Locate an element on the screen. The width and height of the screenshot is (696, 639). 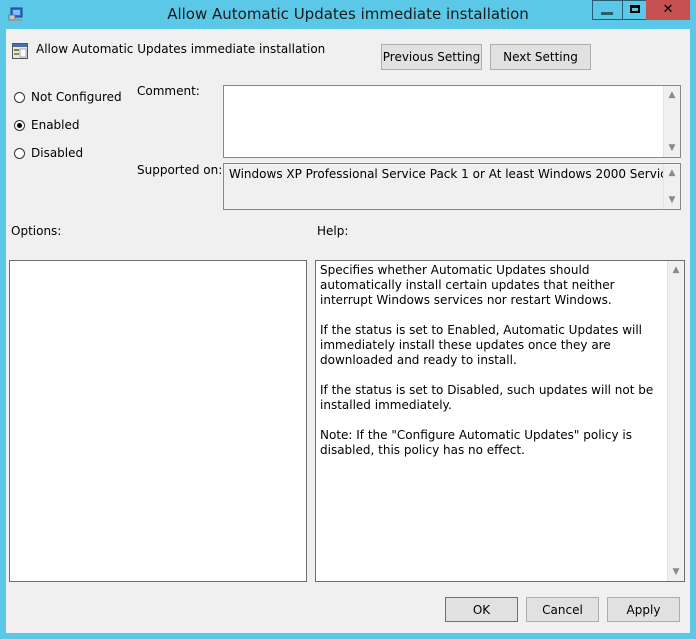
supported-scrollbar: ▲ ▼ is located at coordinates (671, 186).